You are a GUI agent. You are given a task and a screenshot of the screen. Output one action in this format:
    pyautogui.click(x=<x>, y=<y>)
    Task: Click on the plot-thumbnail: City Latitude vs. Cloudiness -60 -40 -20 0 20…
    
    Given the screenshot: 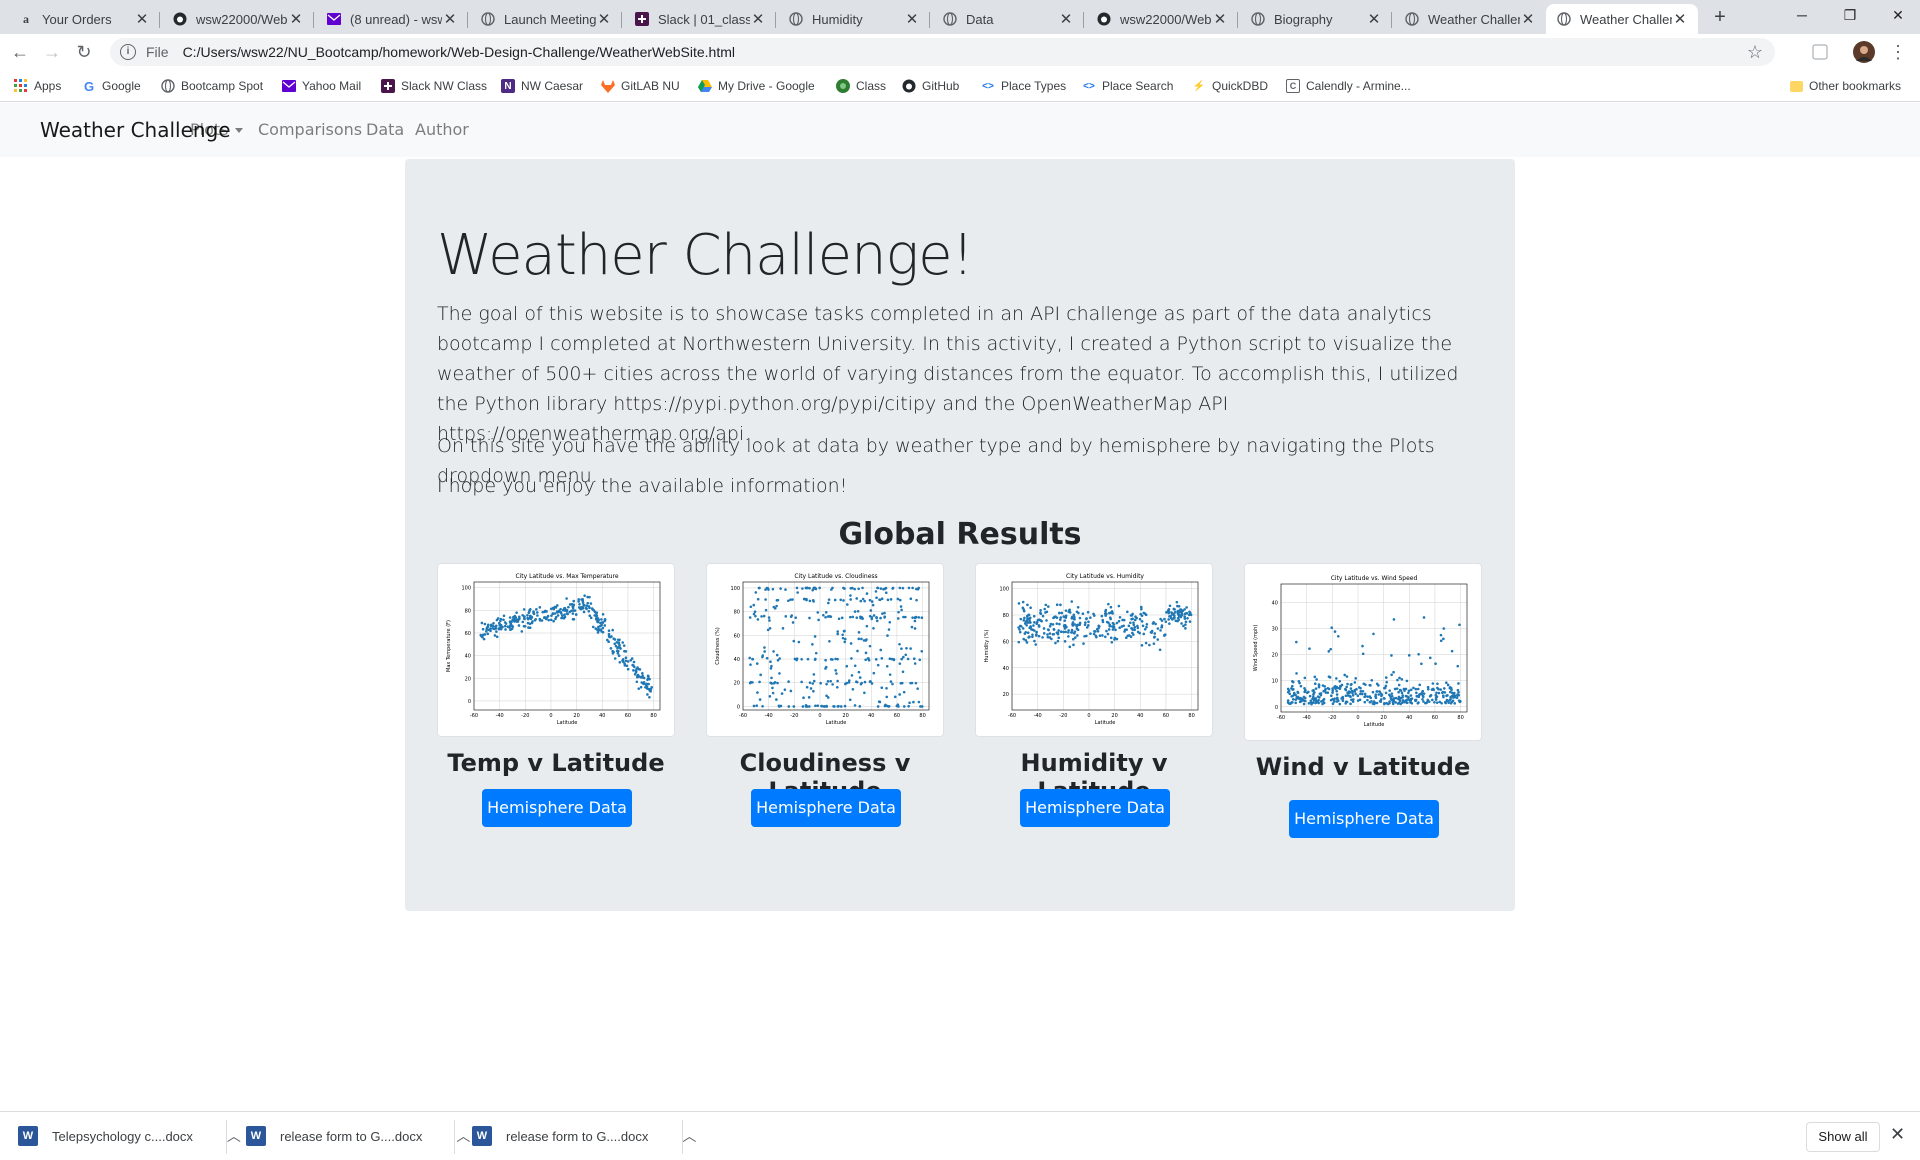 What is the action you would take?
    pyautogui.click(x=825, y=650)
    